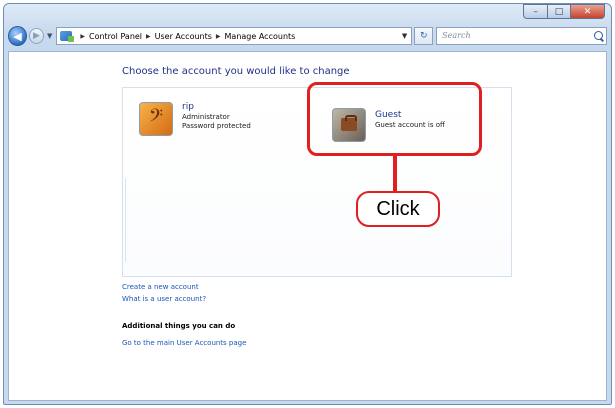  I want to click on create-account-link: Create a new account, so click(164, 287).